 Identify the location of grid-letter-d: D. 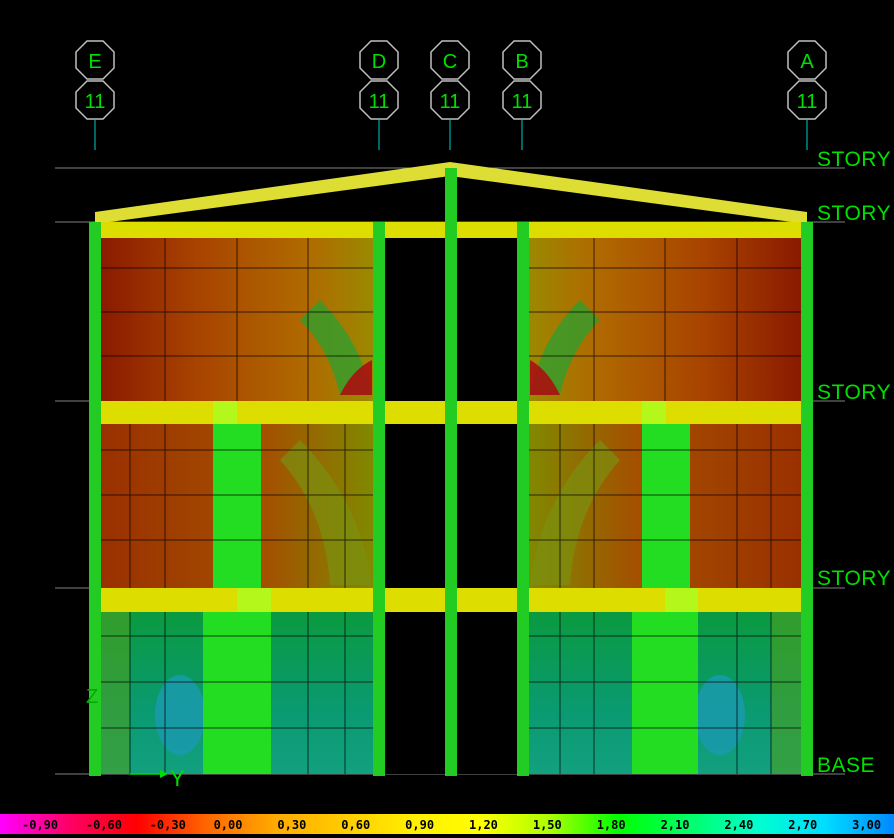
(379, 62).